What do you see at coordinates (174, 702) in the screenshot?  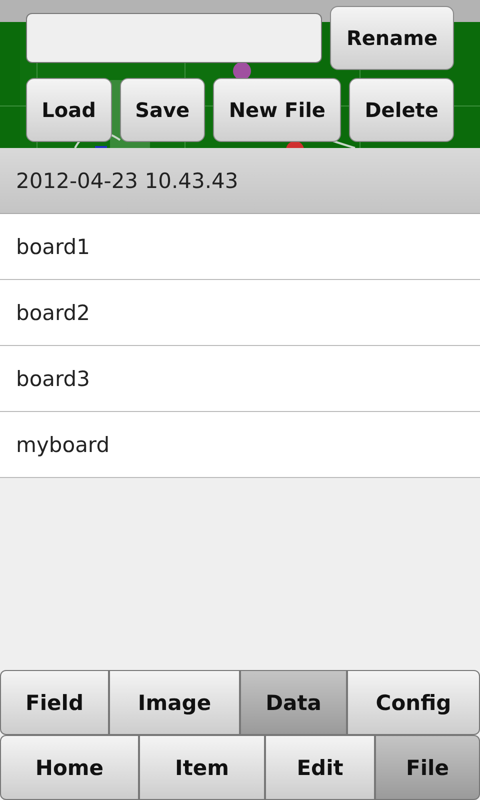 I see `tab: Image` at bounding box center [174, 702].